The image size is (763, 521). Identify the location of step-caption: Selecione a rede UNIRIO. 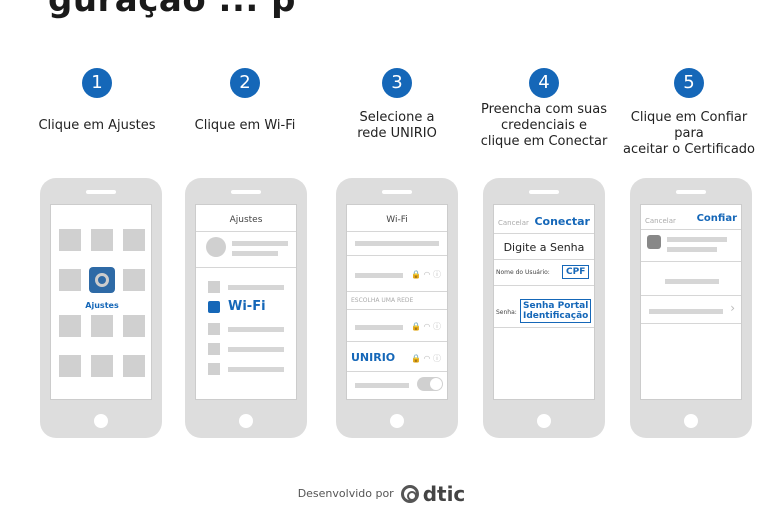
(397, 125).